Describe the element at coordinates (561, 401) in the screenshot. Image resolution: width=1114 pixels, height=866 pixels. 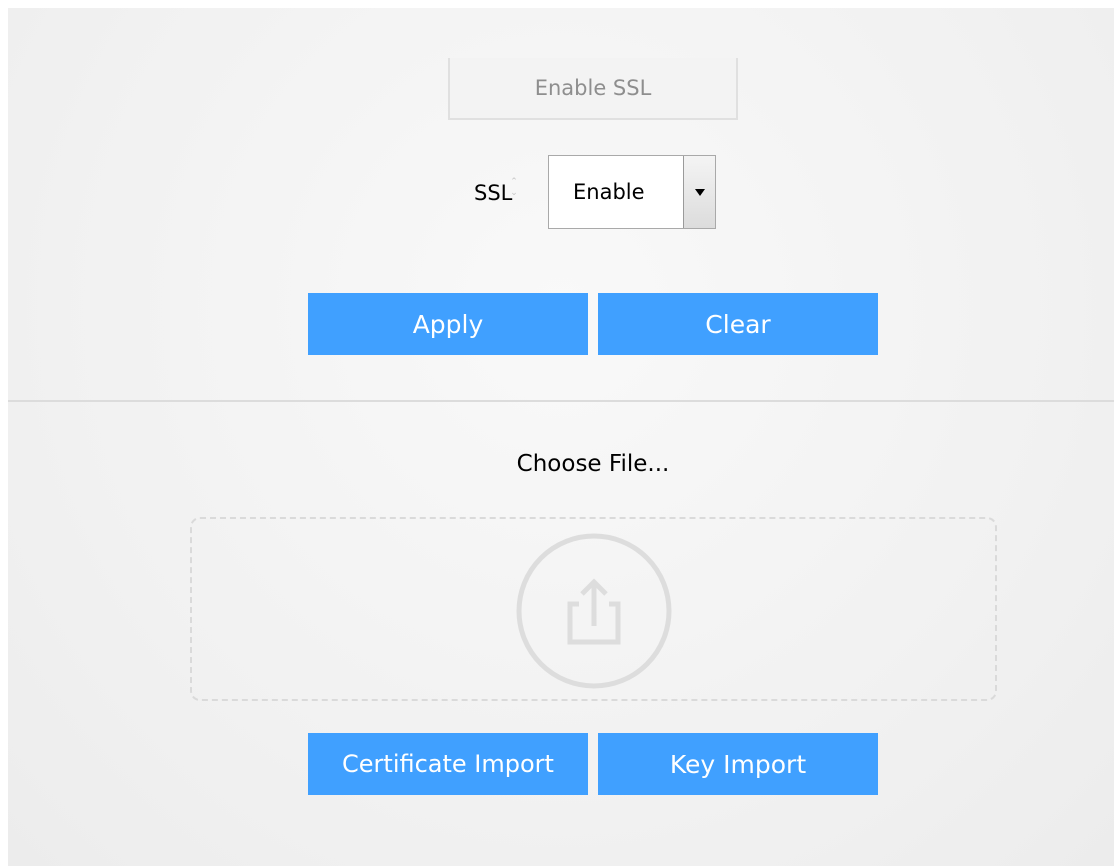
I see `section-divider` at that location.